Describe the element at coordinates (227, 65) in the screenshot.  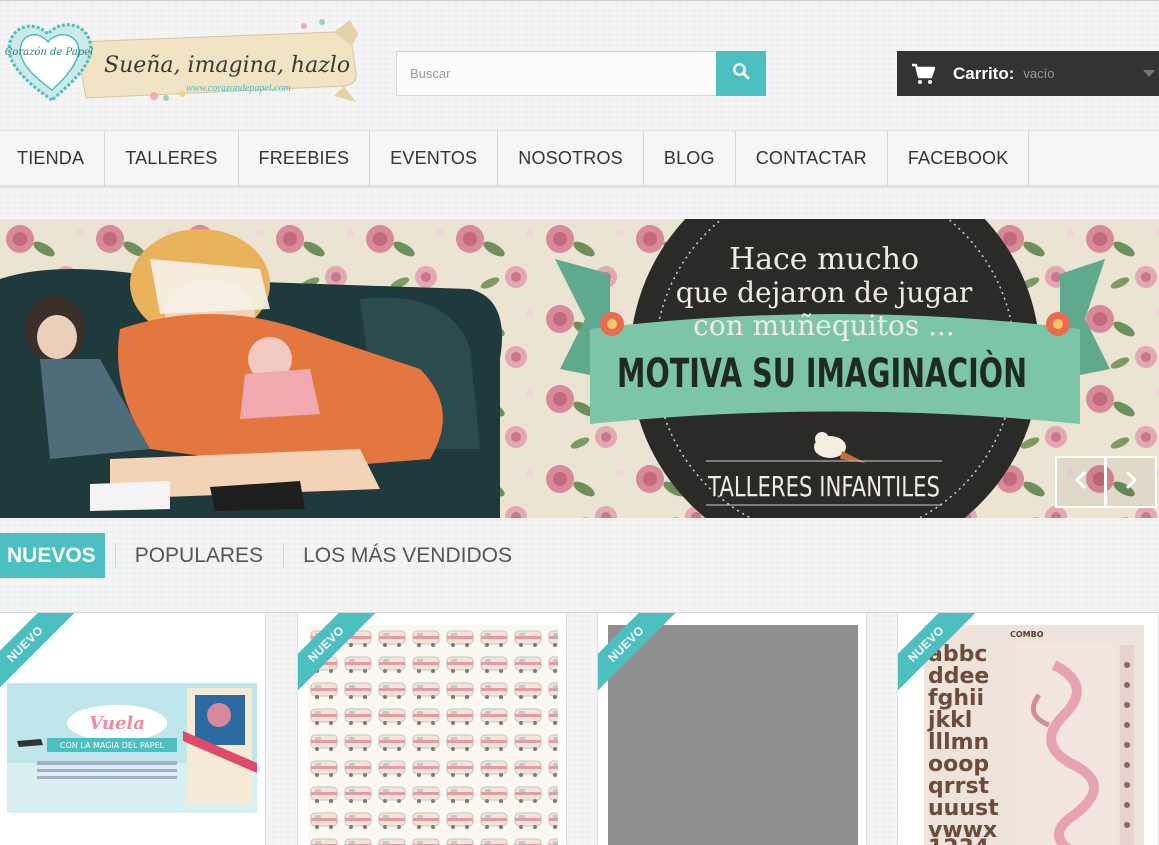
I see `logo-tagline: Sueña, imagina, hazlo` at that location.